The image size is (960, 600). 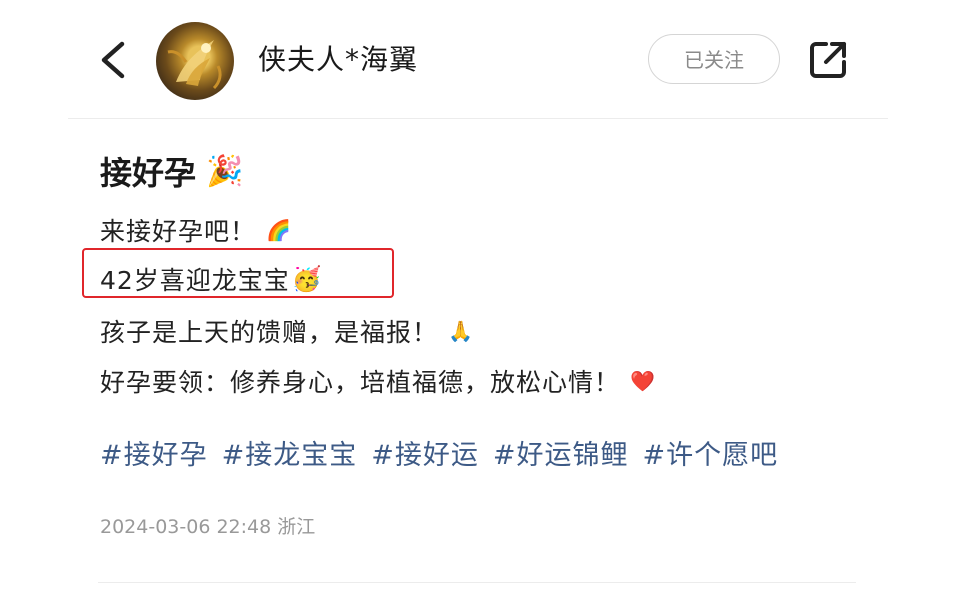 I want to click on post-line-highlighted: 42岁喜迎龙宝宝 🥳, so click(x=211, y=279).